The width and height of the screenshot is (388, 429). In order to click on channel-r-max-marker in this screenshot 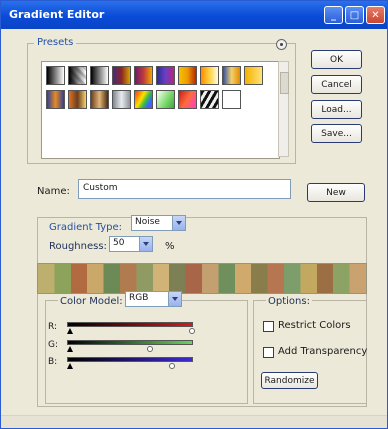, I will do `click(192, 331)`.